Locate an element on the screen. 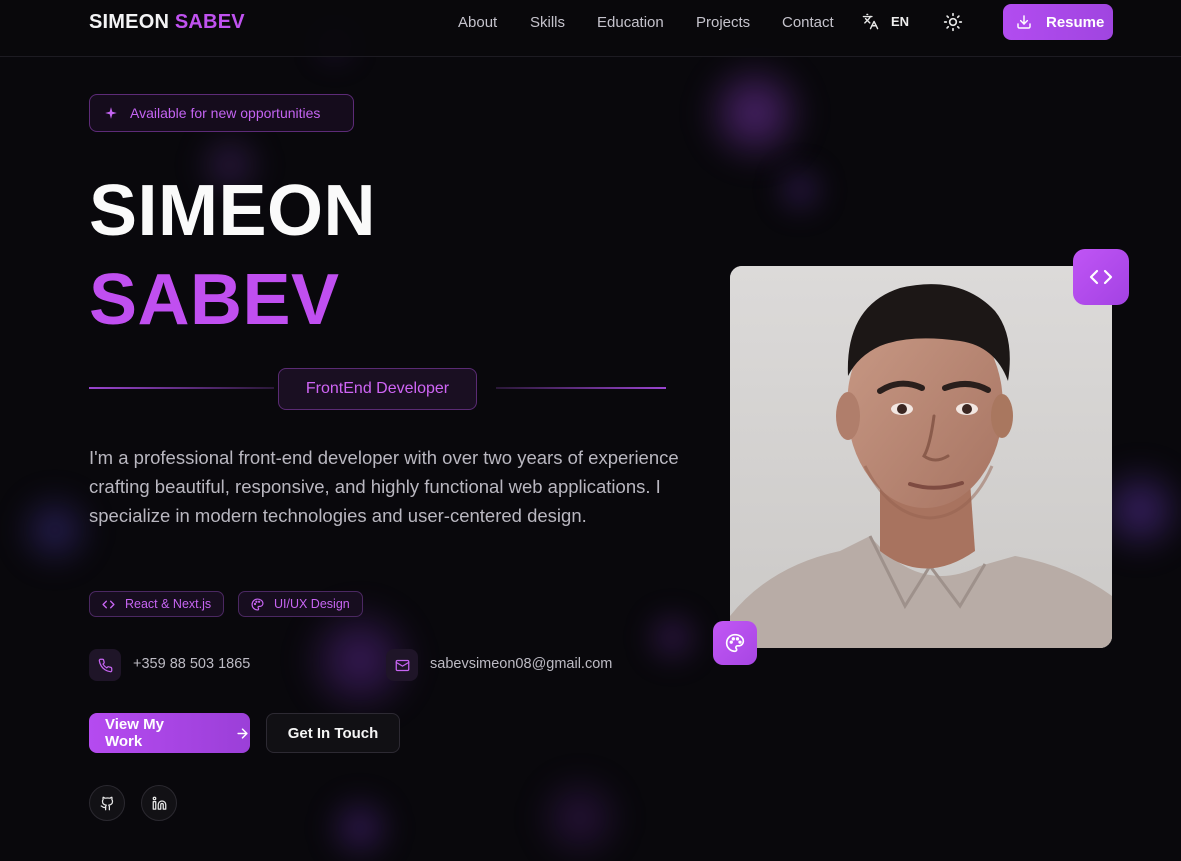  site-logo: SIMEON SABEV is located at coordinates (167, 22).